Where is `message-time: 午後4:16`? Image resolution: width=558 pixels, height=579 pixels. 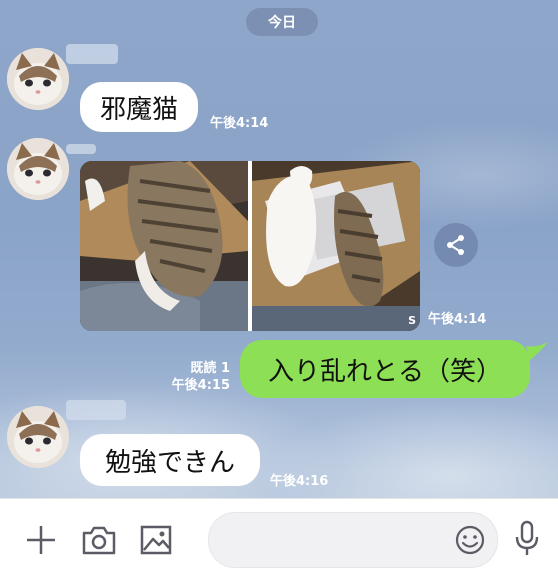 message-time: 午後4:16 is located at coordinates (299, 481).